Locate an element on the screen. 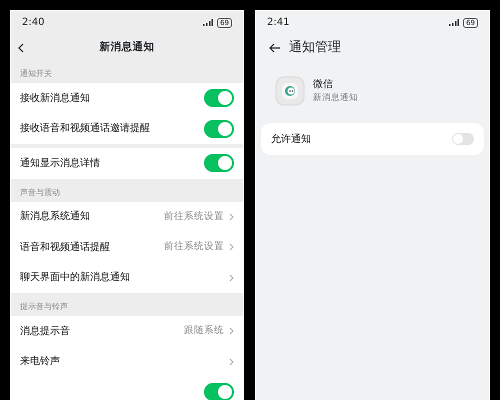 The image size is (500, 400). section-label: 提示音与铃声 is located at coordinates (44, 307).